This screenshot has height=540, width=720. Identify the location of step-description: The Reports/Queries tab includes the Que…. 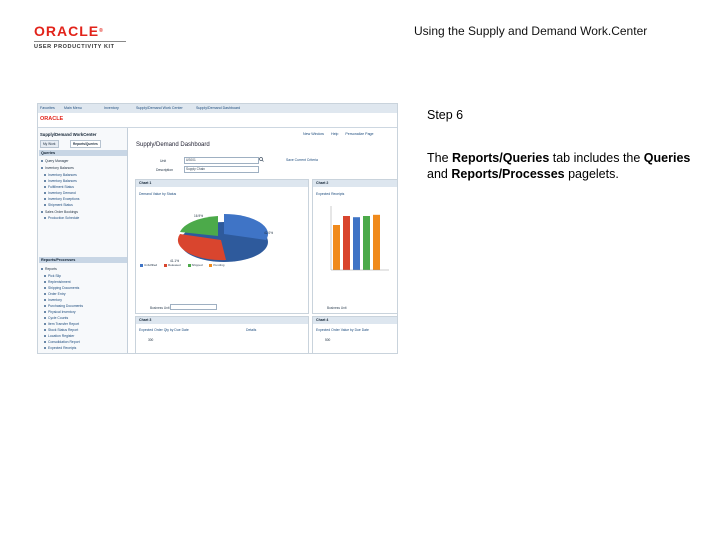
(559, 166).